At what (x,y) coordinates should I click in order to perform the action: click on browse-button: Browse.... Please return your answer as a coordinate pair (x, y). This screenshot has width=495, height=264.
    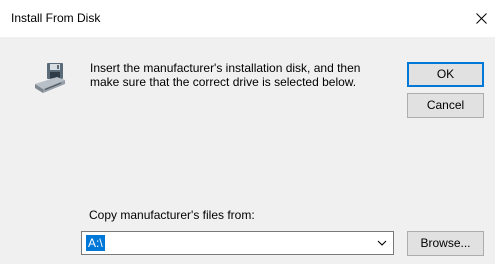
    Looking at the image, I should click on (445, 243).